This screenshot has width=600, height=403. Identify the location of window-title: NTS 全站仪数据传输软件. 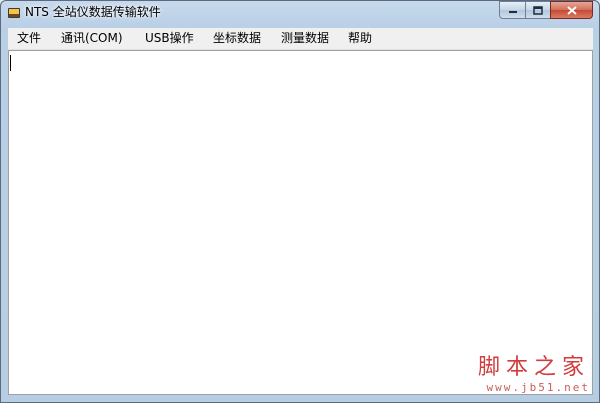
(93, 12).